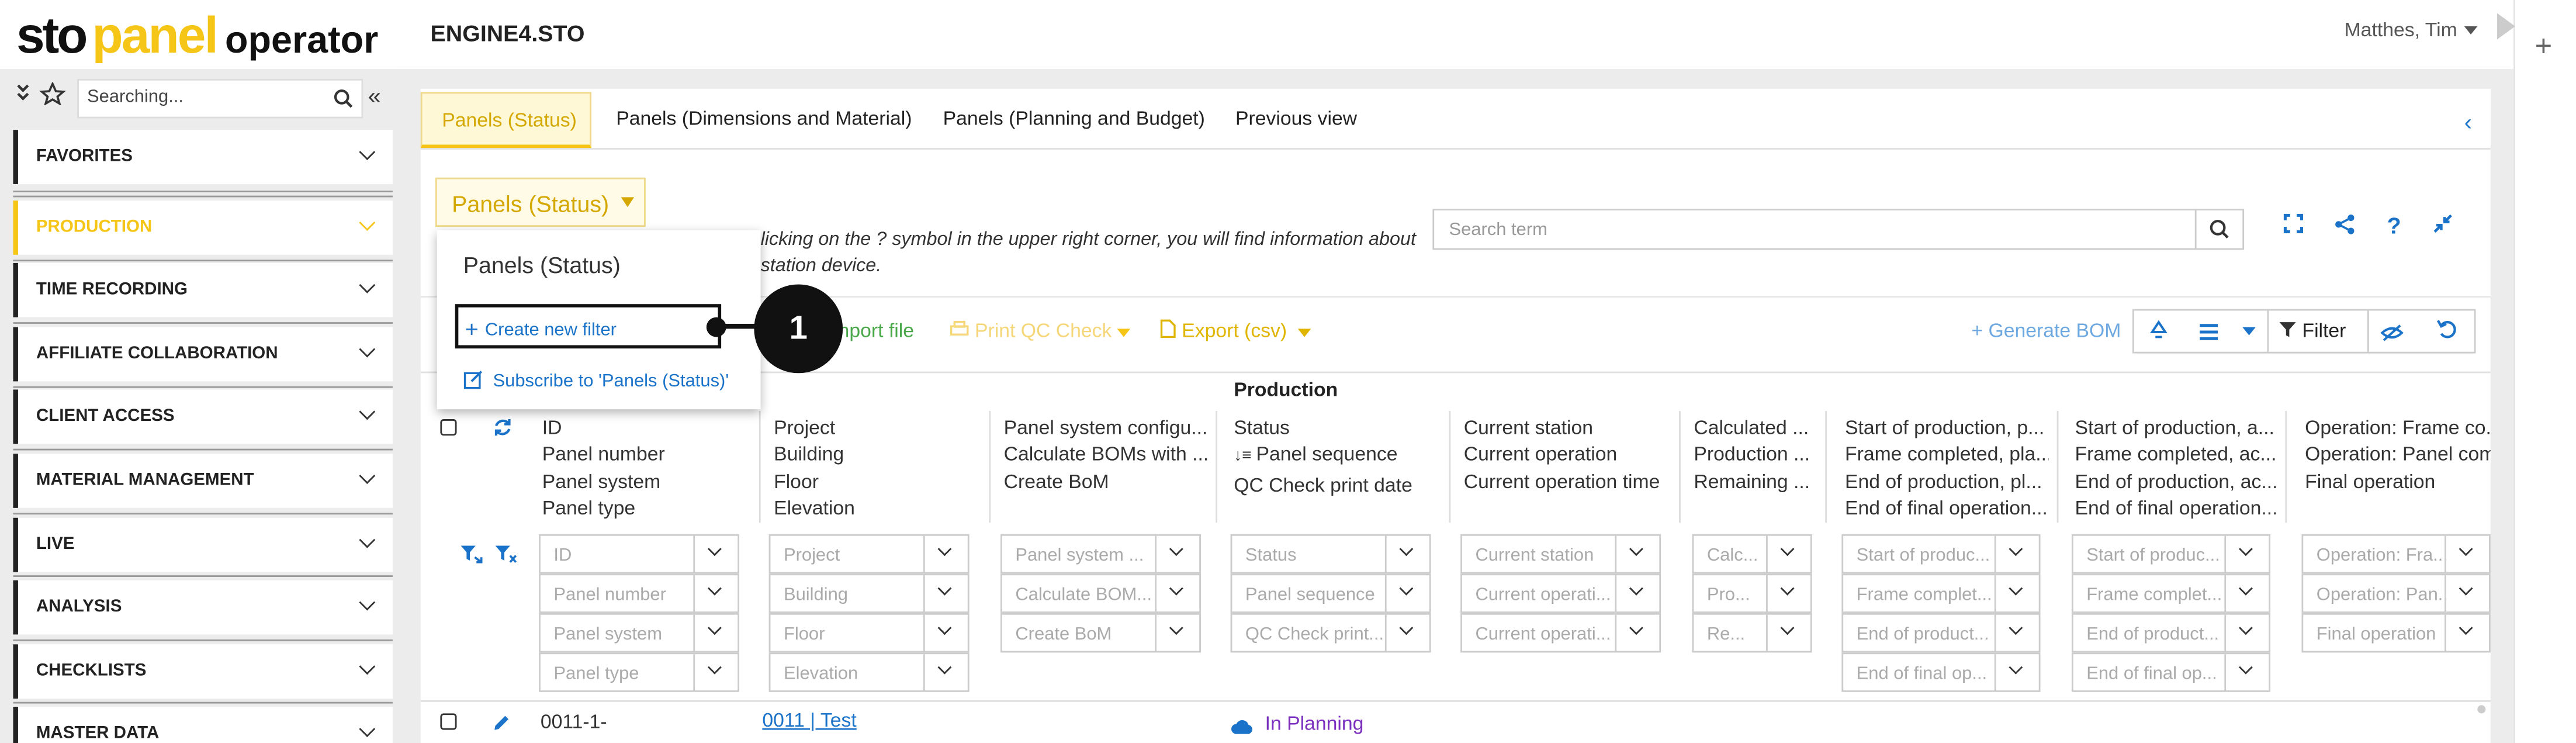  What do you see at coordinates (203, 157) in the screenshot?
I see `sidebar-item-favorites: FAVORITES` at bounding box center [203, 157].